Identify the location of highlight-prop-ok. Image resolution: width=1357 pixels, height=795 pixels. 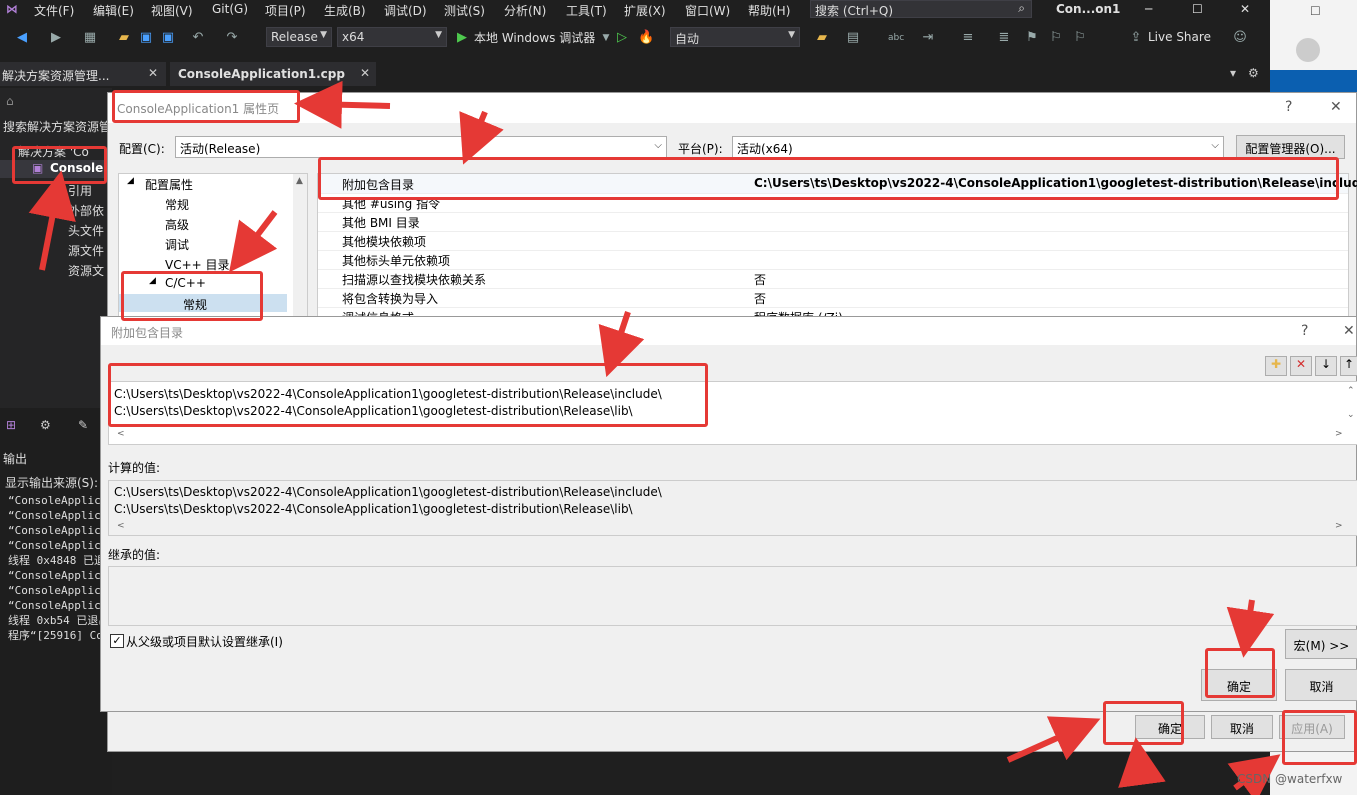
(1143, 723).